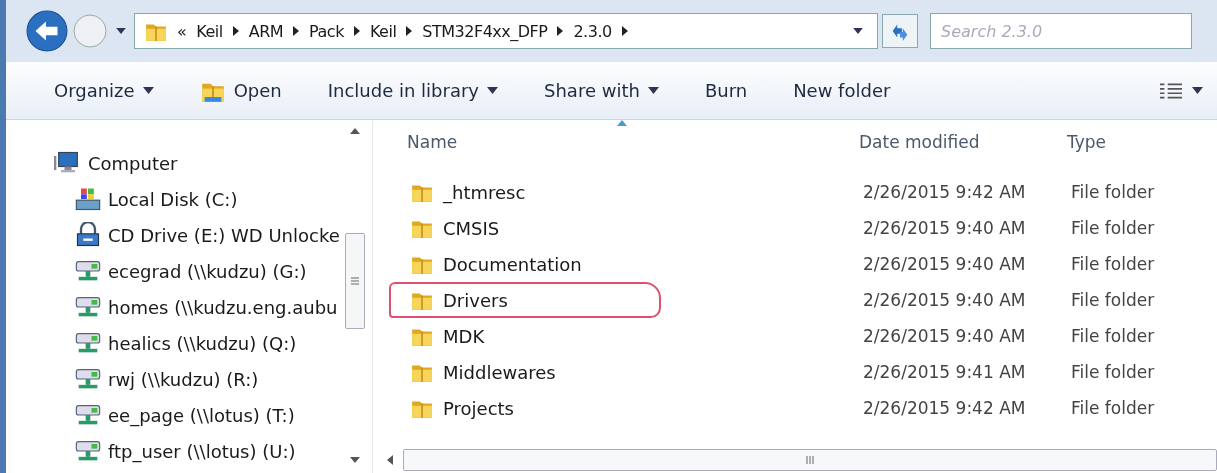  Describe the element at coordinates (175, 379) in the screenshot. I see `tree-item: rwj (\\kudzu) (R:)` at that location.